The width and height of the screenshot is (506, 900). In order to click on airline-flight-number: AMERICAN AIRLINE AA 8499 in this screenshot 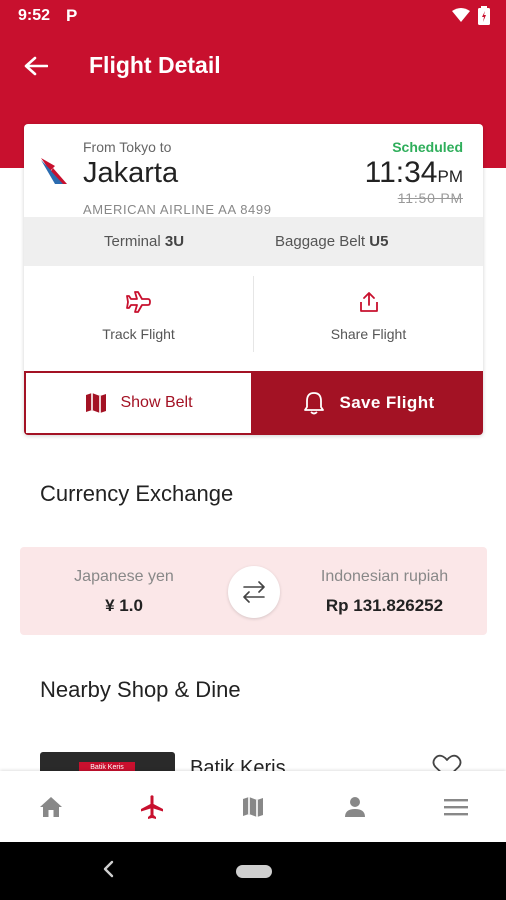, I will do `click(177, 209)`.